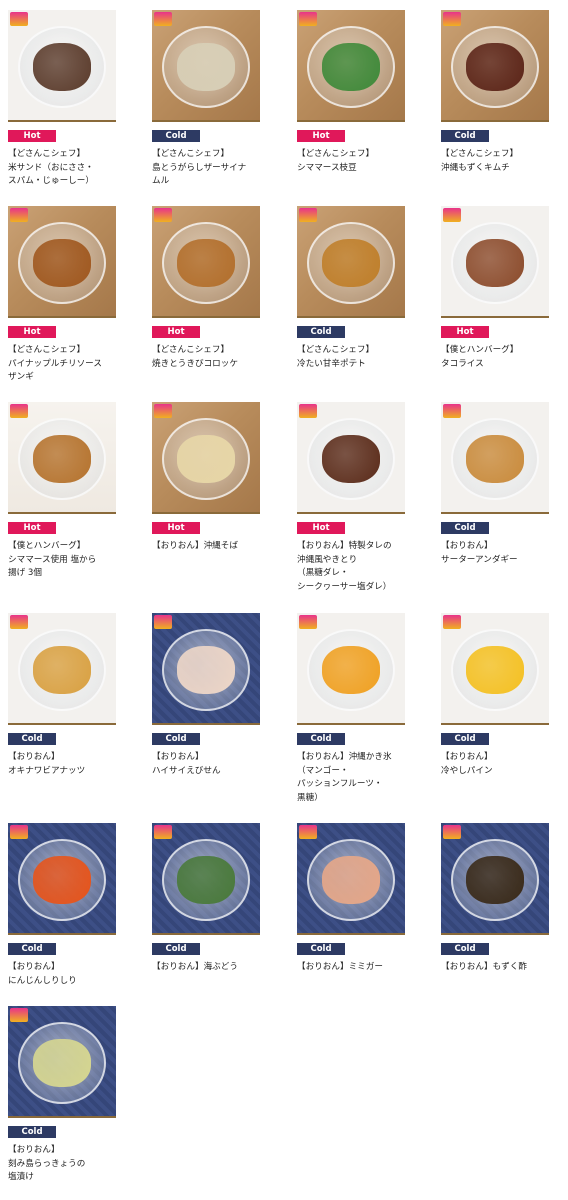 This screenshot has height=1200, width=568. I want to click on menu-item-card: Hot 【おりおん】沖縄そば, so click(206, 478).